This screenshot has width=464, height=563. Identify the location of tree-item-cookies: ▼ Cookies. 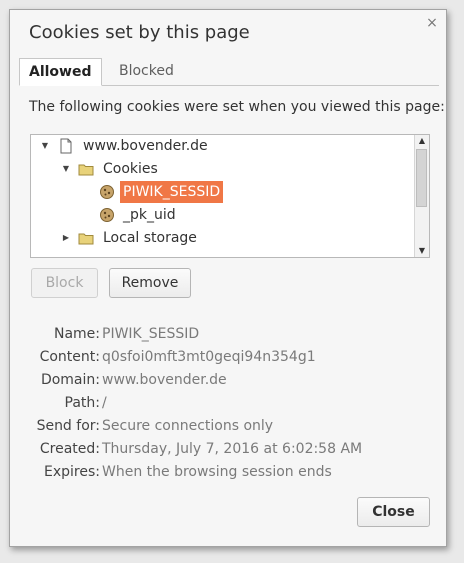
(223, 169).